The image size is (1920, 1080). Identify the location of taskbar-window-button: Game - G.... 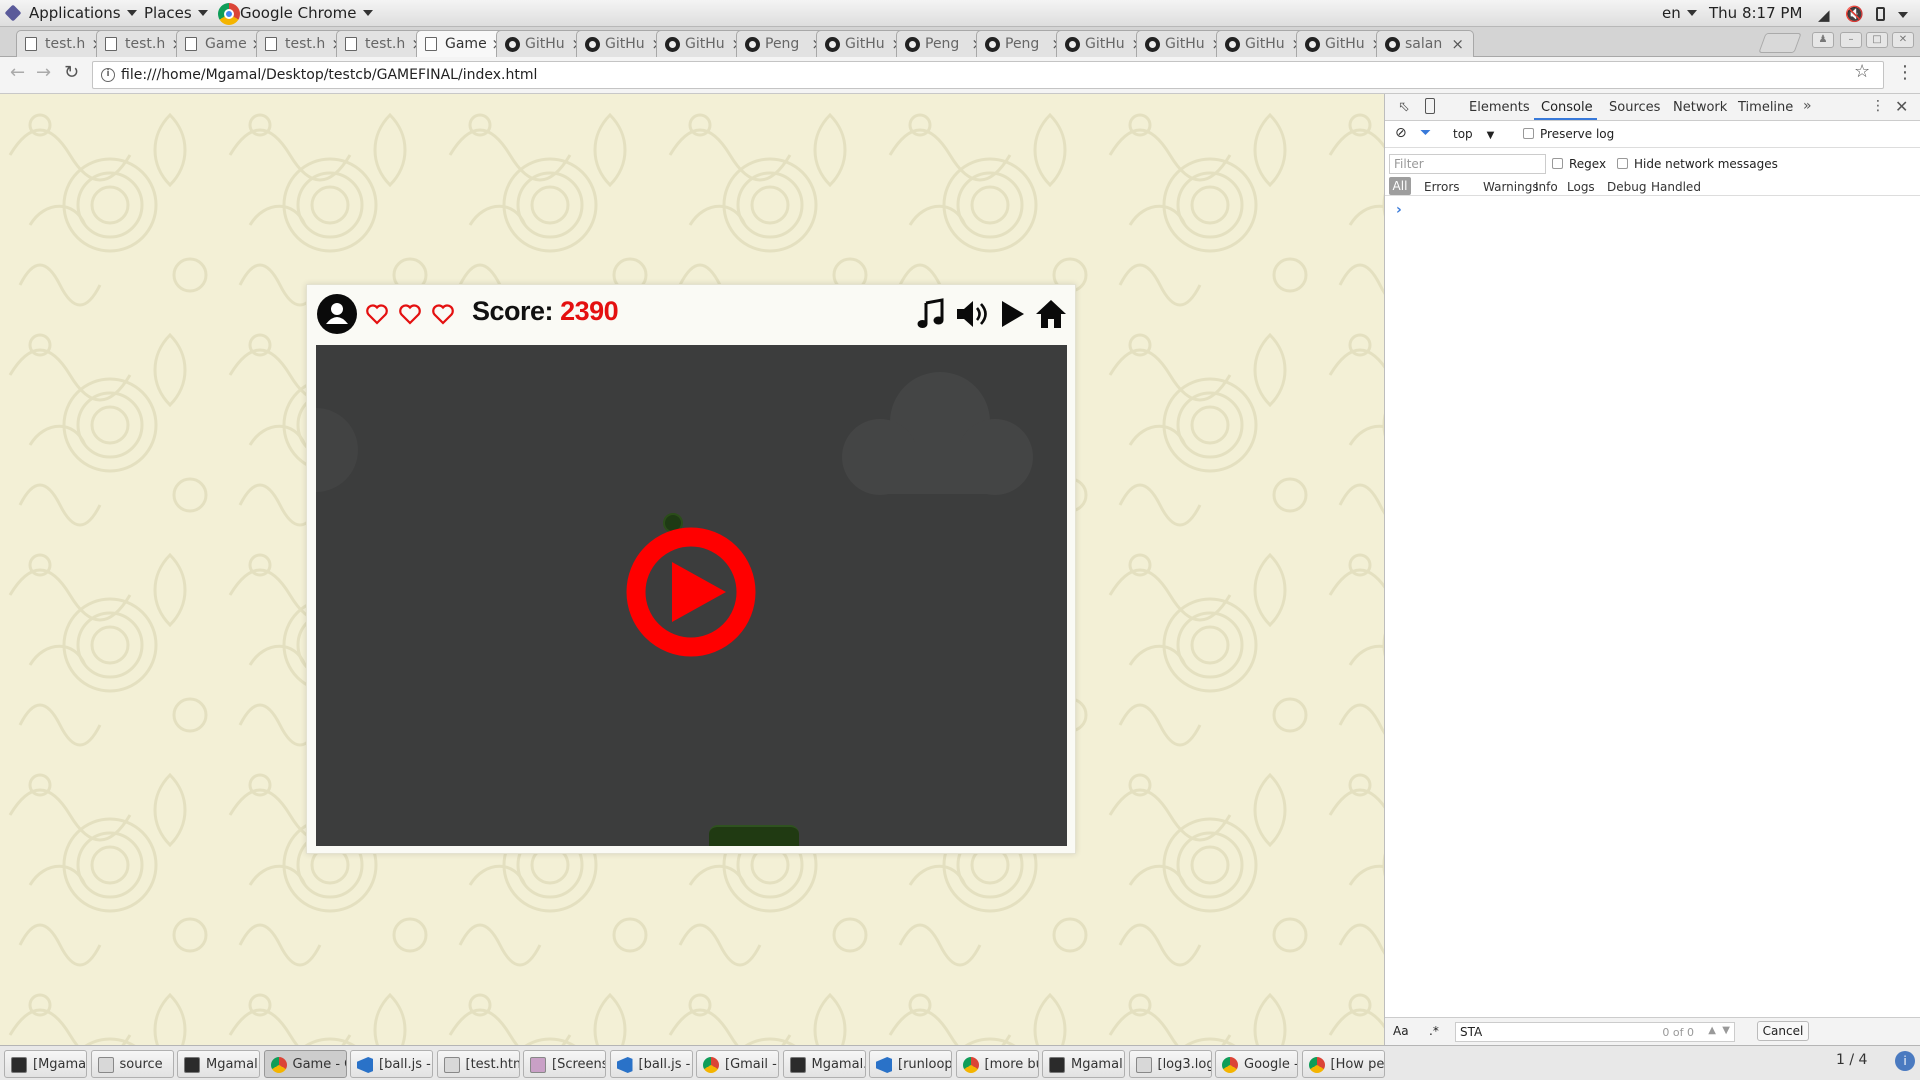
(305, 1064).